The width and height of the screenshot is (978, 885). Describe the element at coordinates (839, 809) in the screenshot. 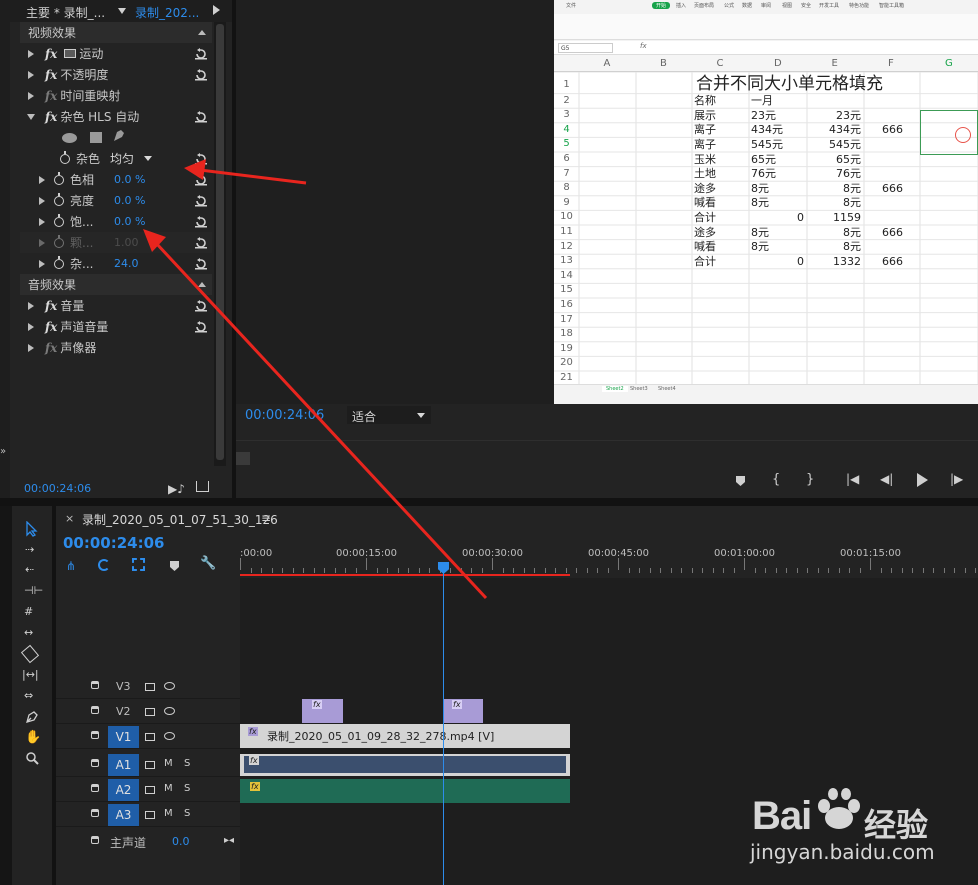

I see `paw-icon` at that location.